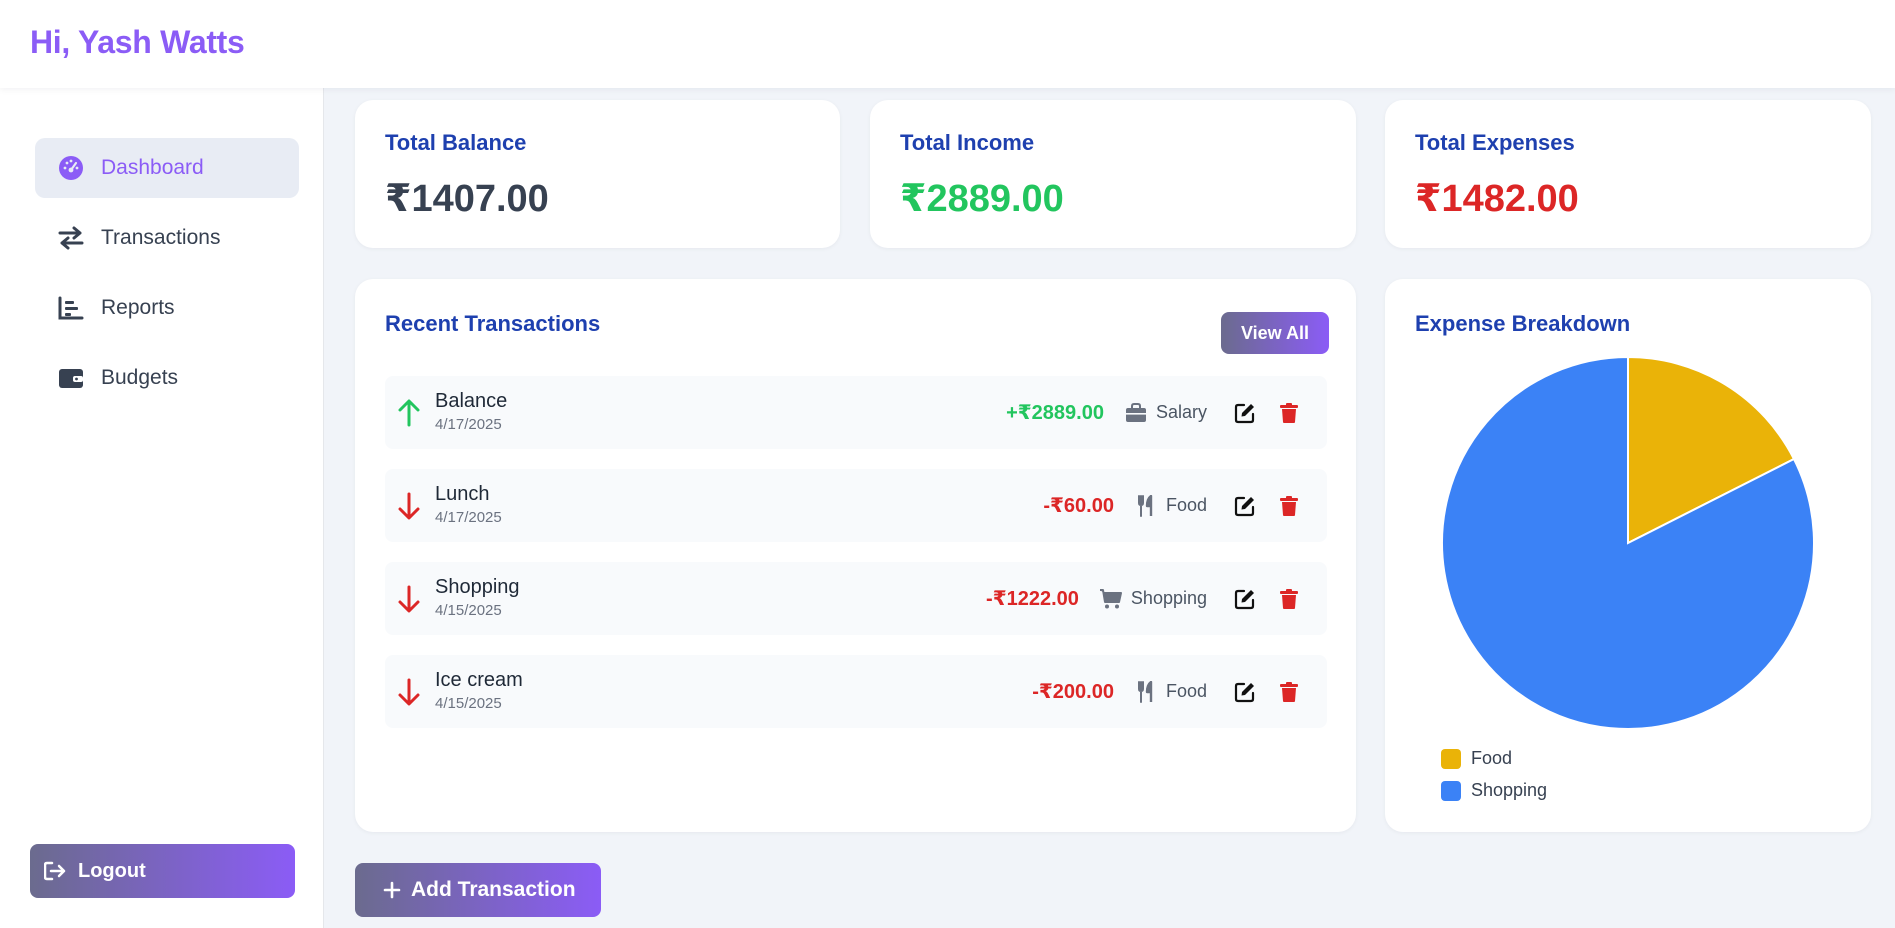 The image size is (1895, 928). I want to click on legend-item: Shopping, so click(1494, 790).